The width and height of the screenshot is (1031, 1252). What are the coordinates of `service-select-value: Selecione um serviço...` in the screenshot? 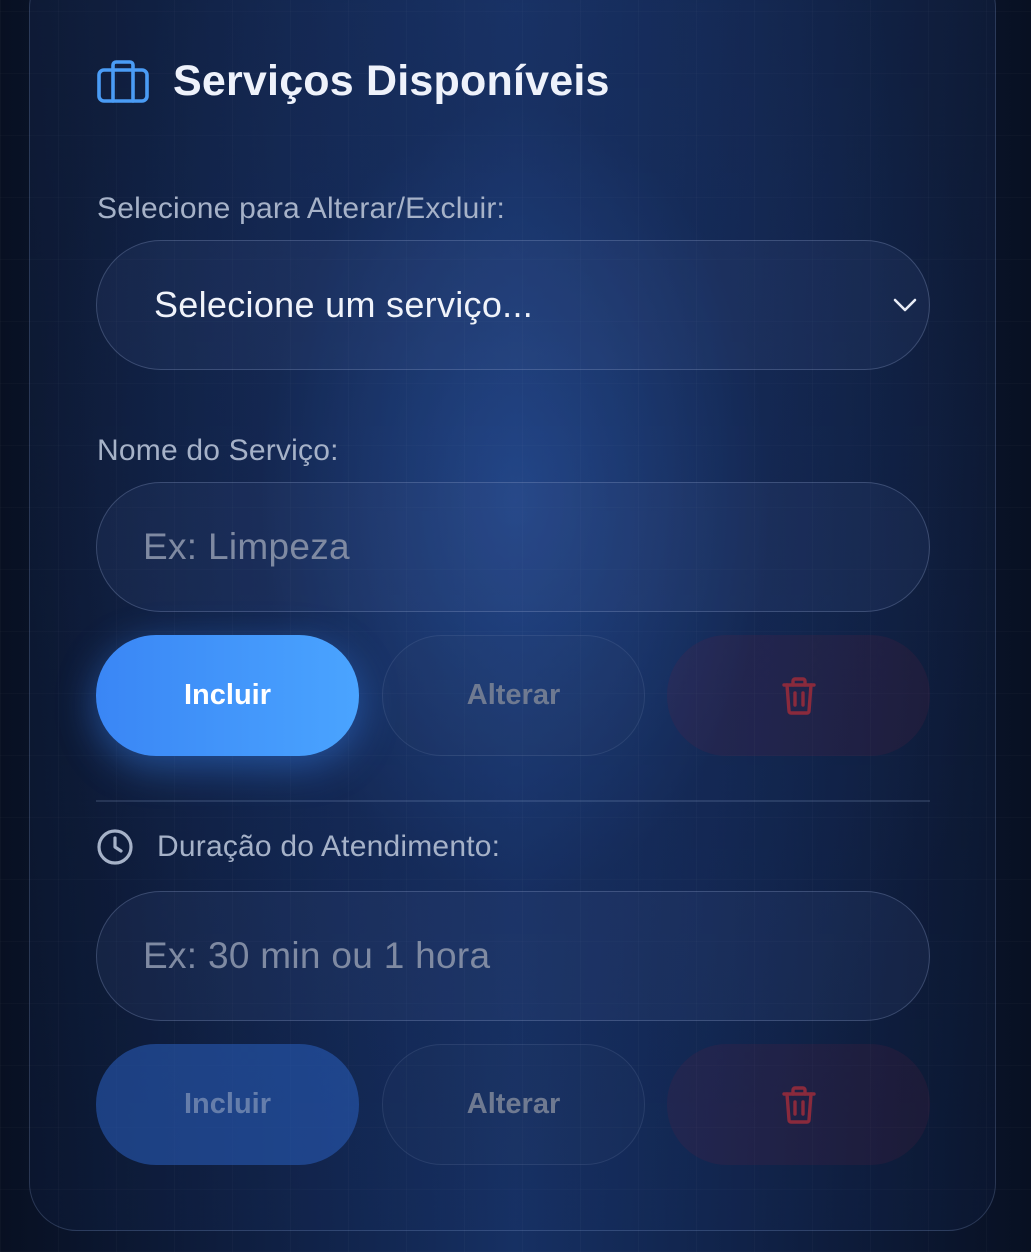 It's located at (344, 304).